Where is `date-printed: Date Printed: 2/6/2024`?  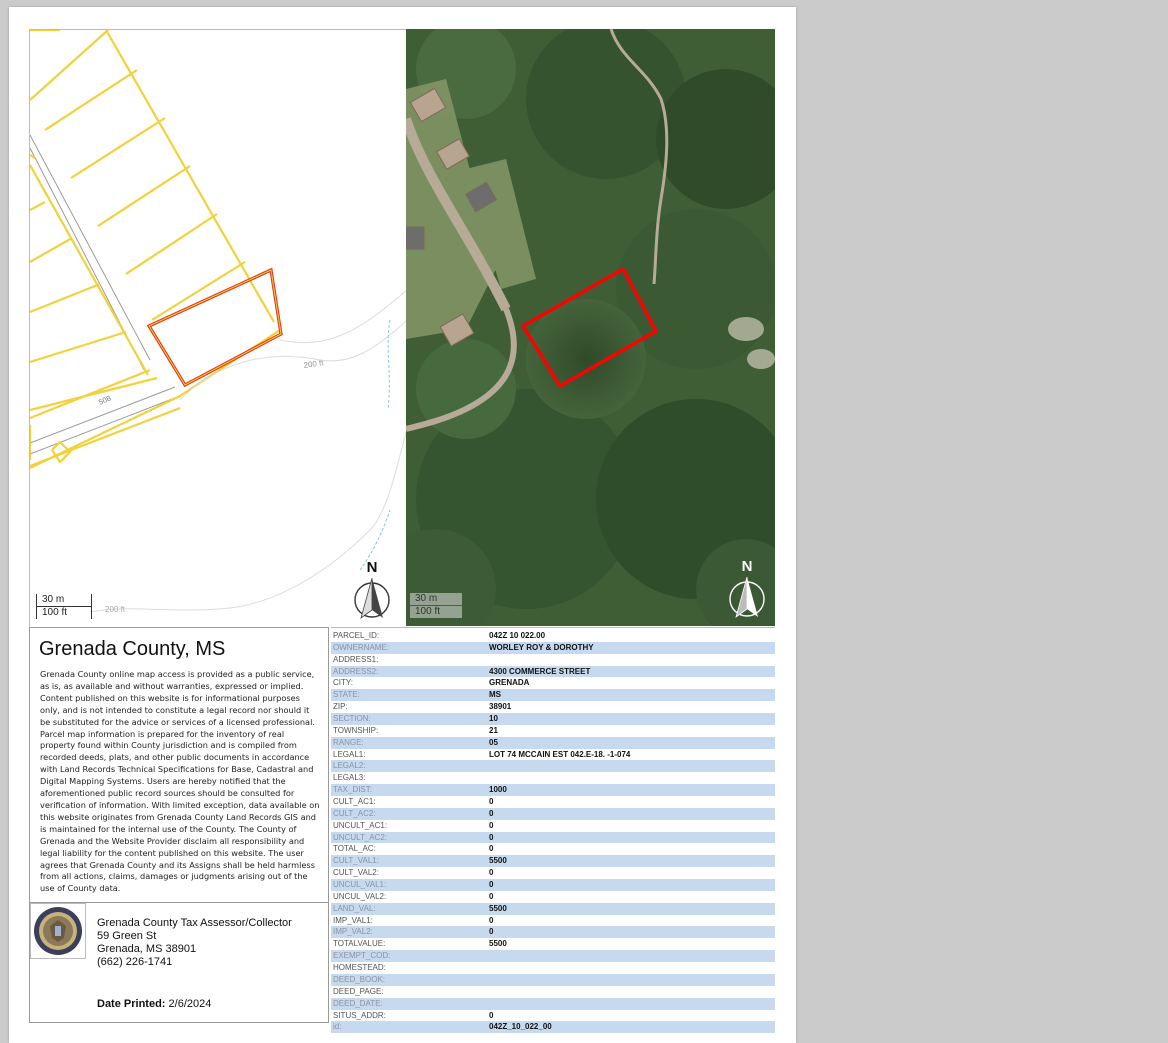
date-printed: Date Printed: 2/6/2024 is located at coordinates (154, 1004).